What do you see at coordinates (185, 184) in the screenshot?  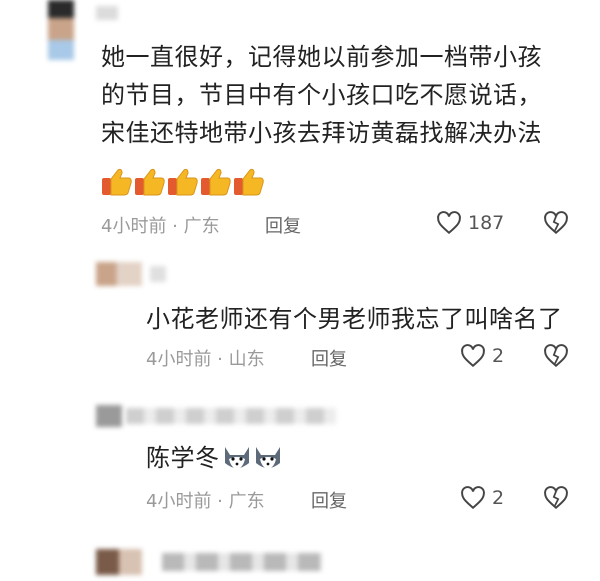 I see `thumbs-up-emoji-row` at bounding box center [185, 184].